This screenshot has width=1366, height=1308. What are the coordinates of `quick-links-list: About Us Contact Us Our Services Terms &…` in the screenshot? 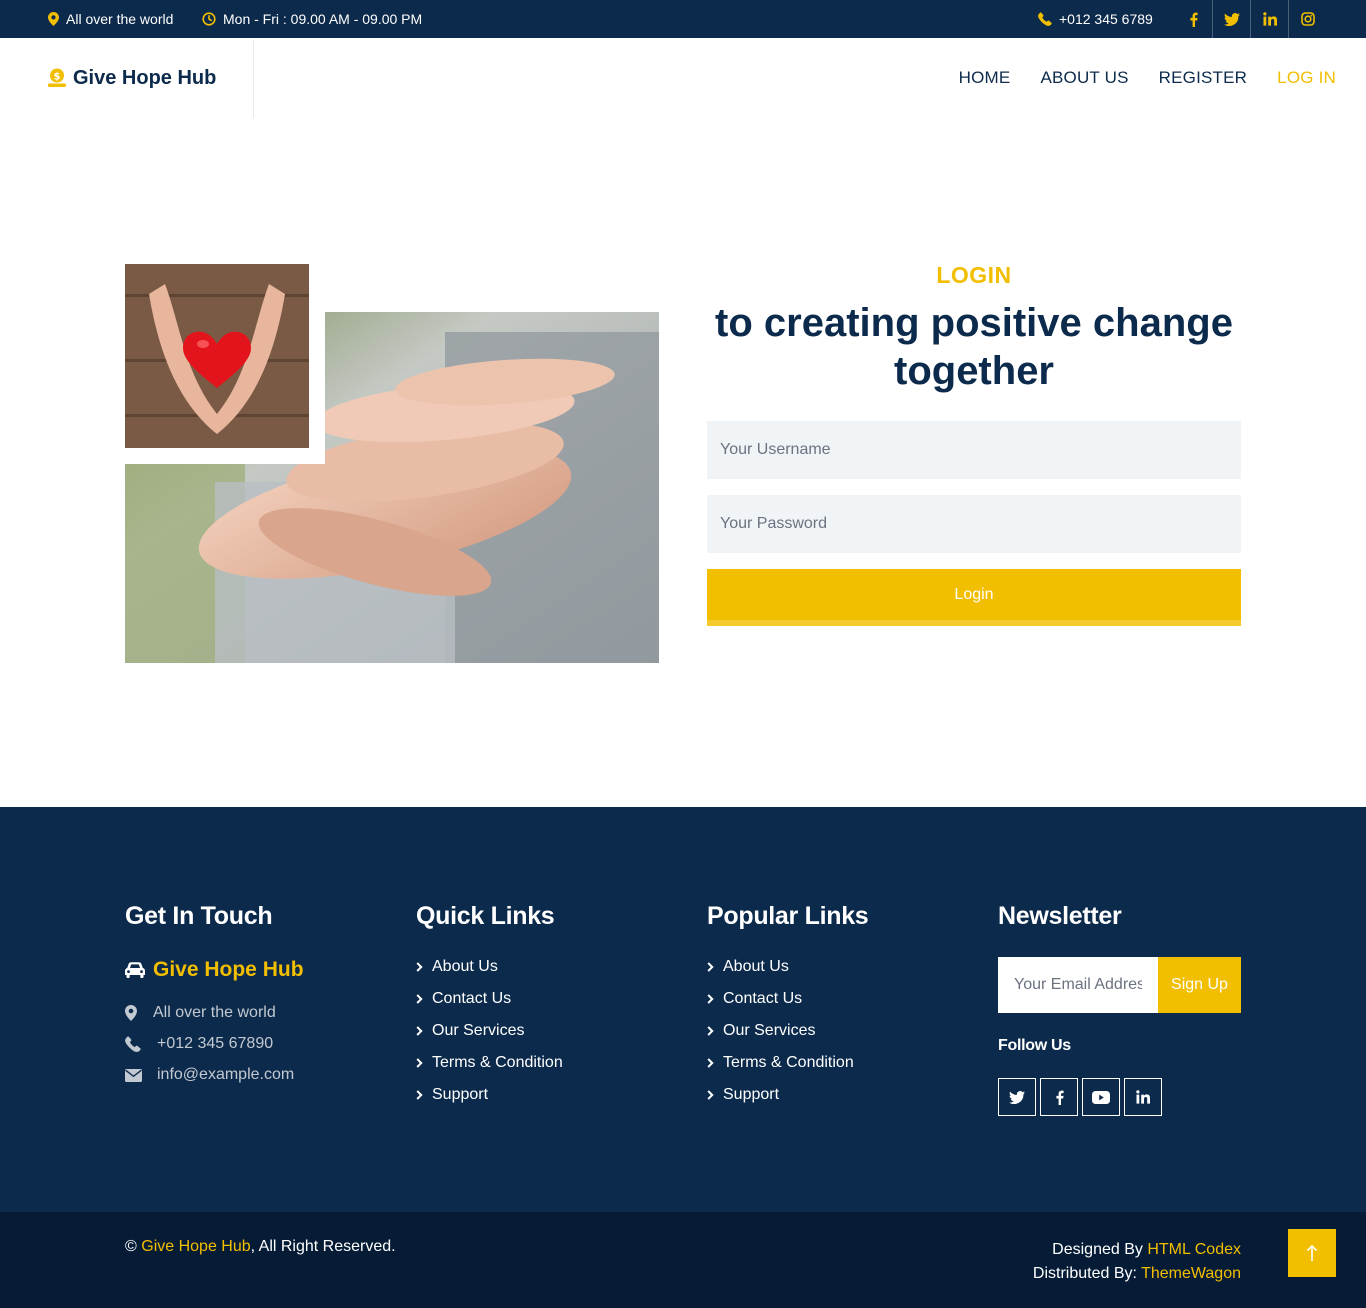 It's located at (489, 1031).